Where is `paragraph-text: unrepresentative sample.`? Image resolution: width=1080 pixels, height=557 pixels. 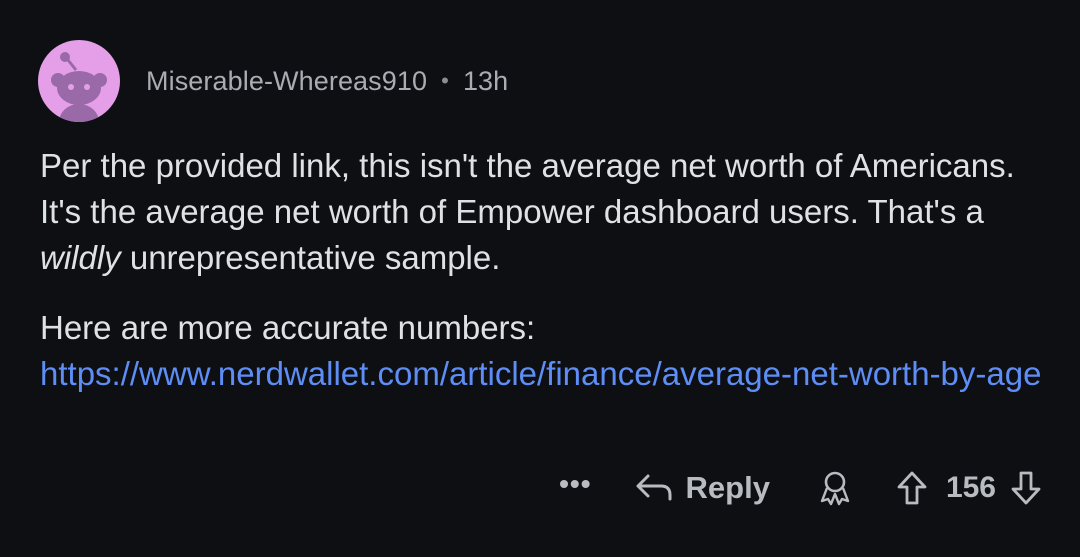
paragraph-text: unrepresentative sample. is located at coordinates (310, 257).